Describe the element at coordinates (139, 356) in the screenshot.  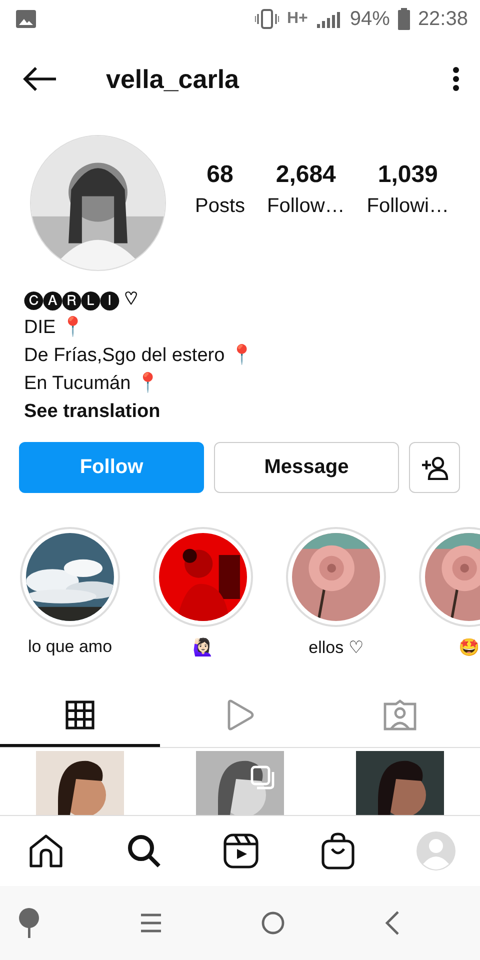
I see `bio-line: De Frías,Sgo del estero 📍` at that location.